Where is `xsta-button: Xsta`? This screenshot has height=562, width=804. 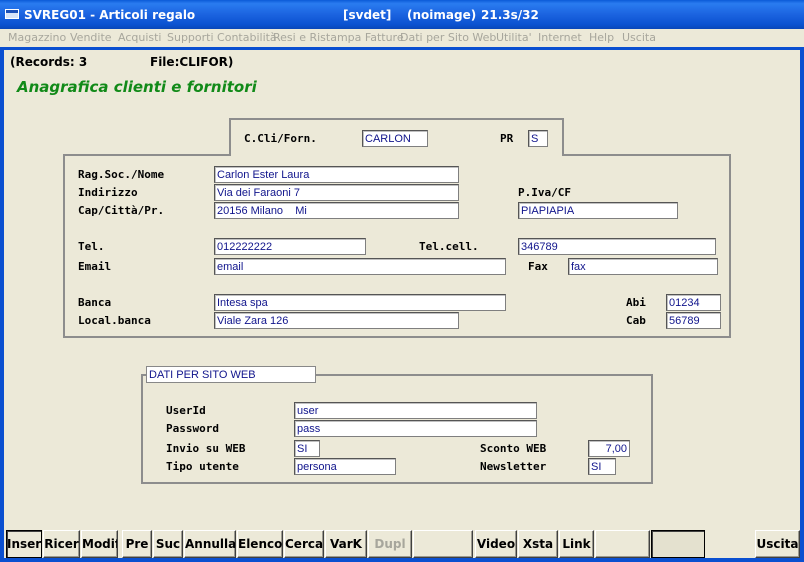 xsta-button: Xsta is located at coordinates (538, 544).